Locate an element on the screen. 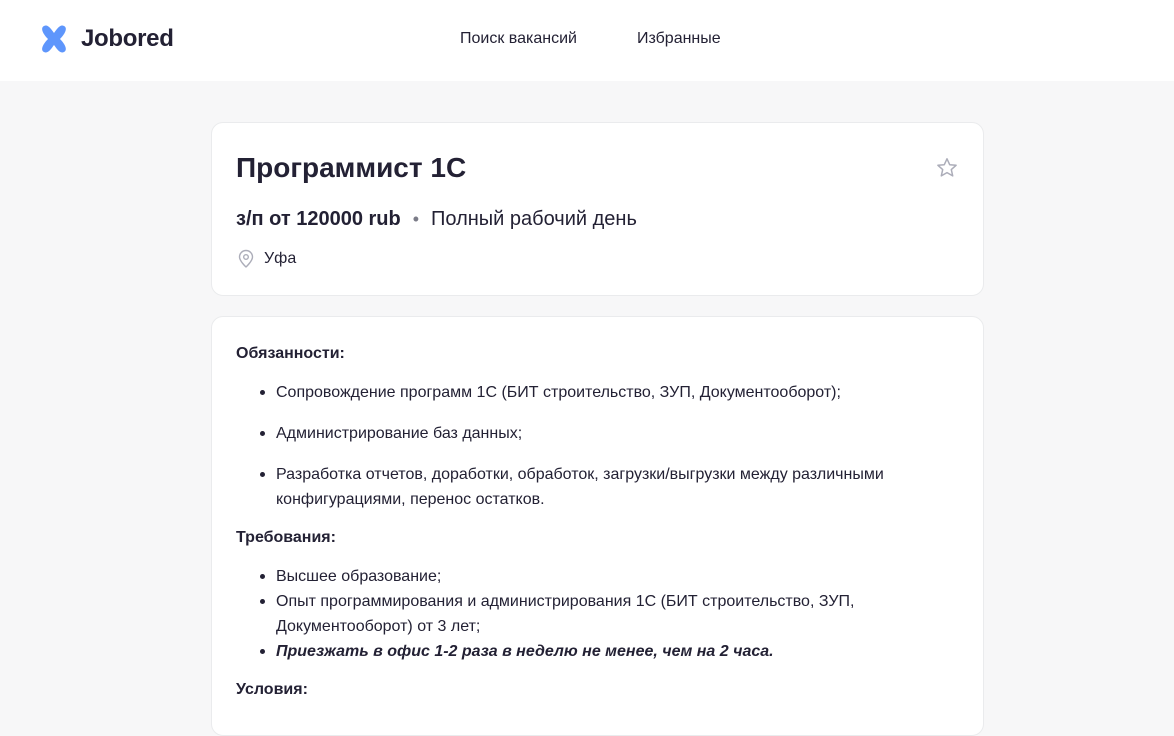  conditions-title: Условия: is located at coordinates (272, 689).